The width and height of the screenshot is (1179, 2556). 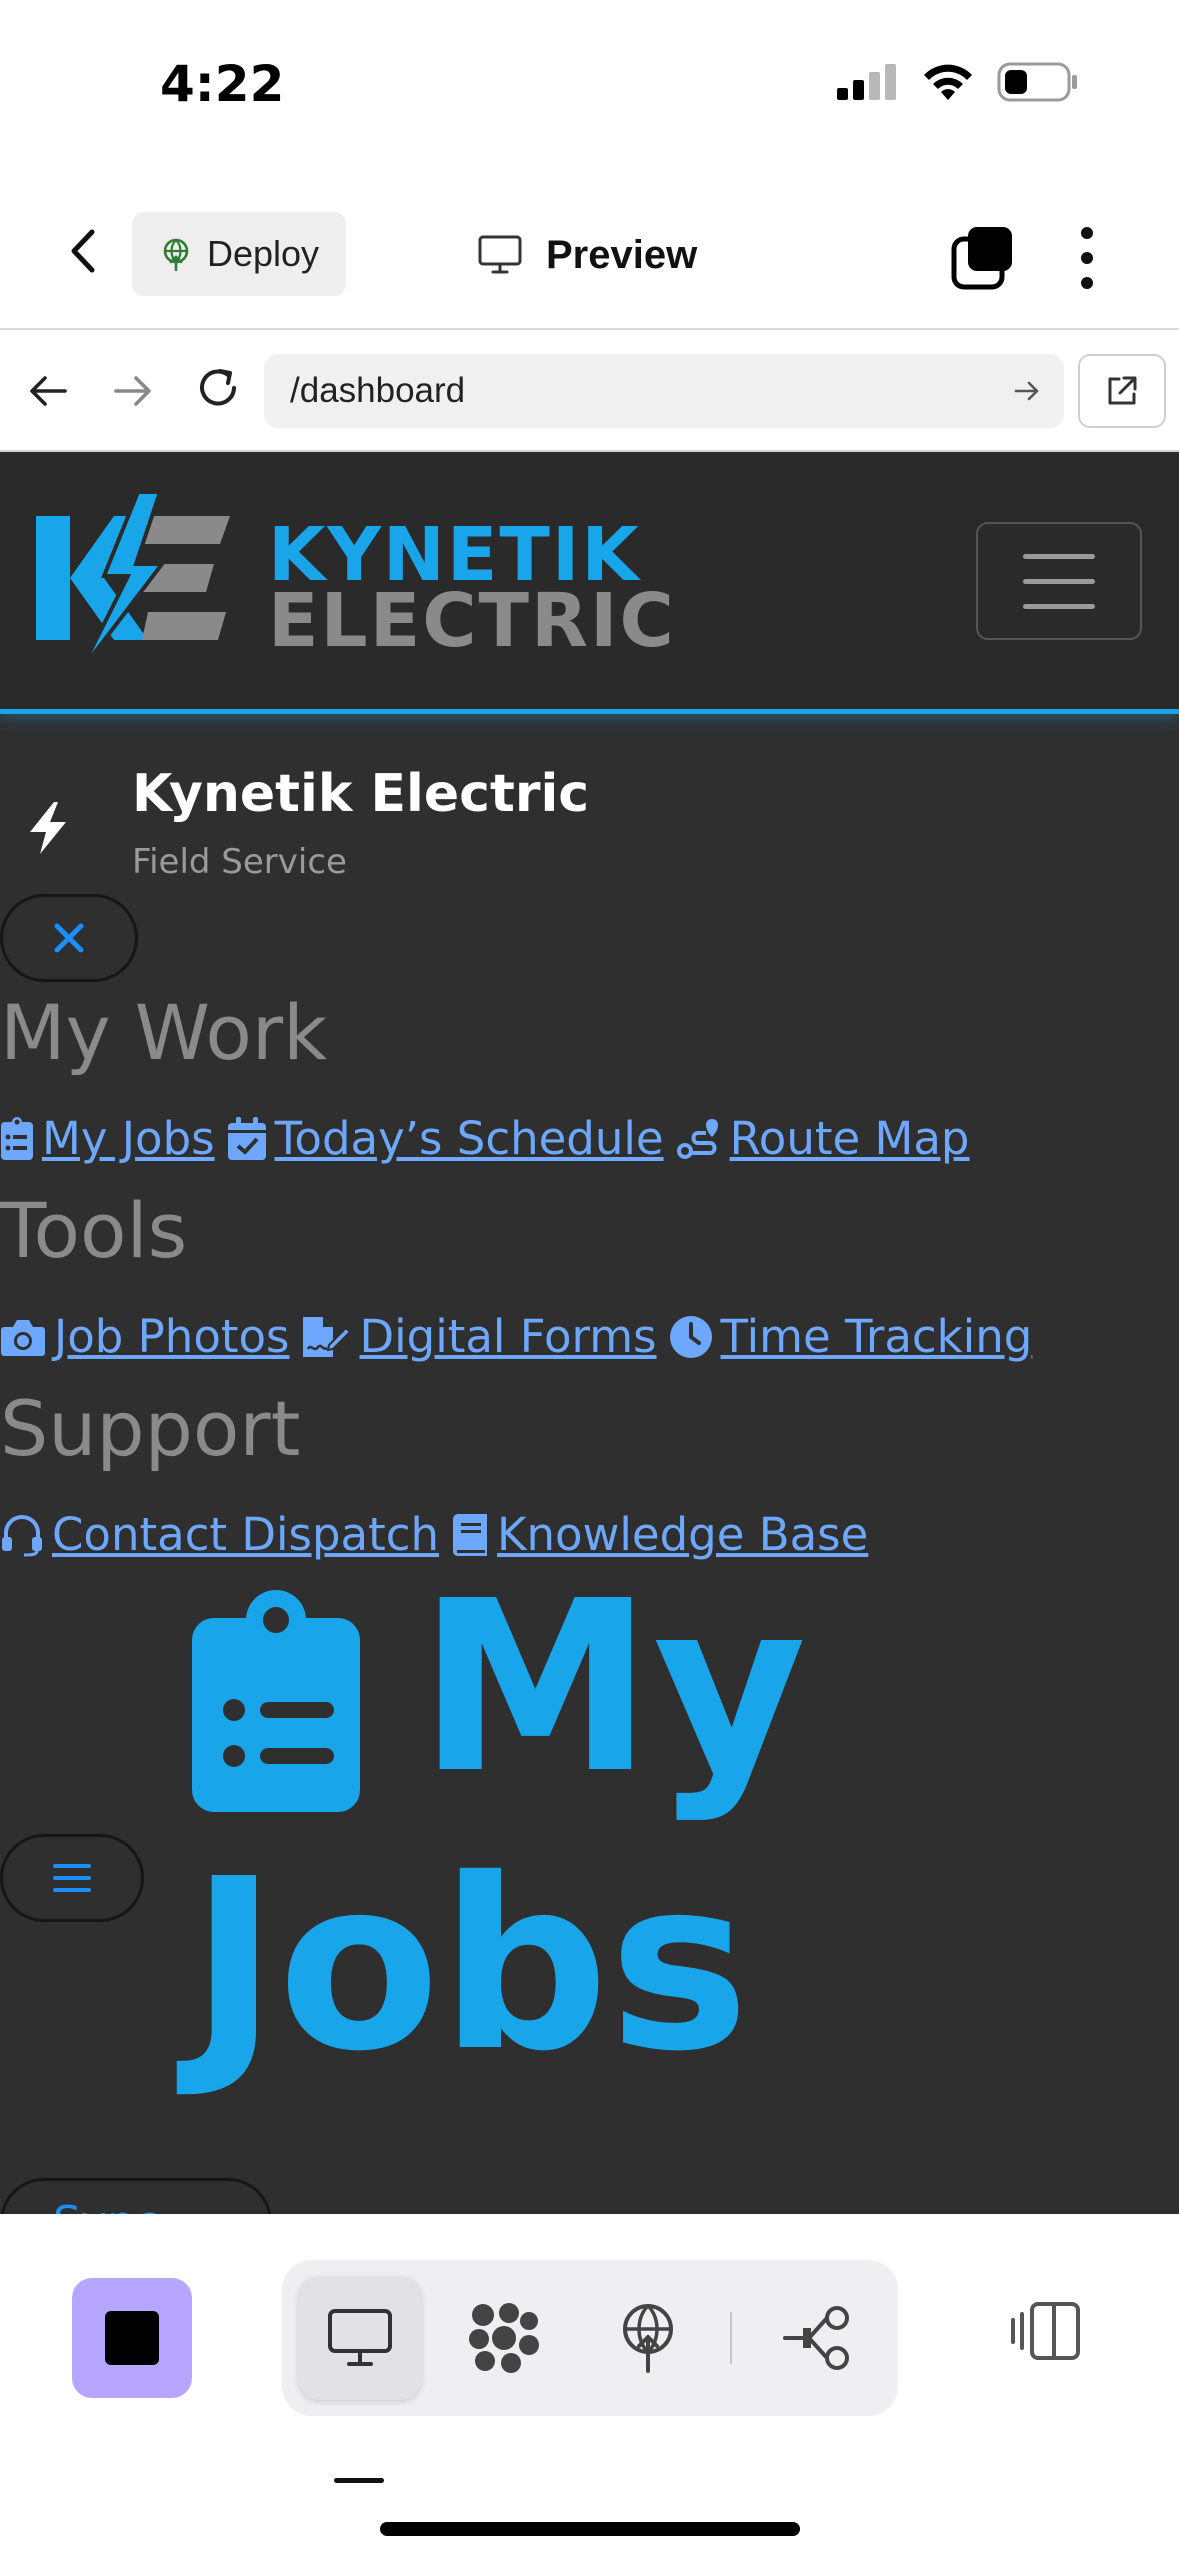 I want to click on clock-icon, so click(x=690, y=1336).